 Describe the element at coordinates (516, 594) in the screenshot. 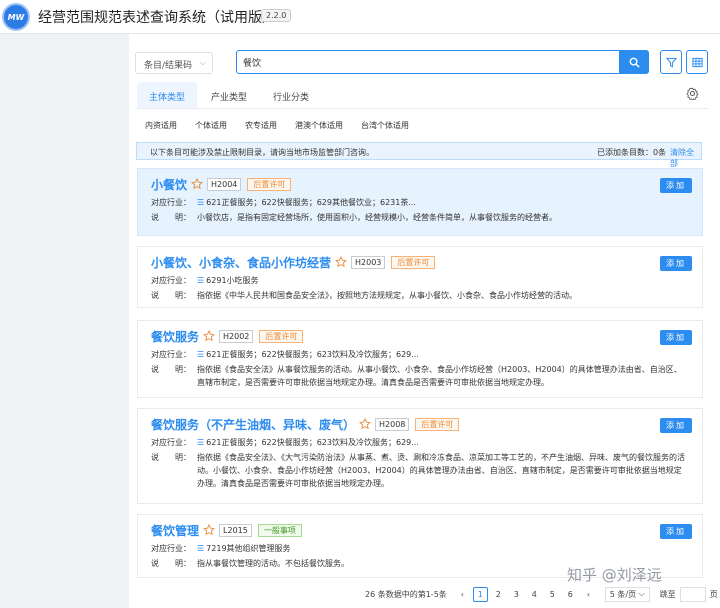

I see `page-button: 3` at that location.